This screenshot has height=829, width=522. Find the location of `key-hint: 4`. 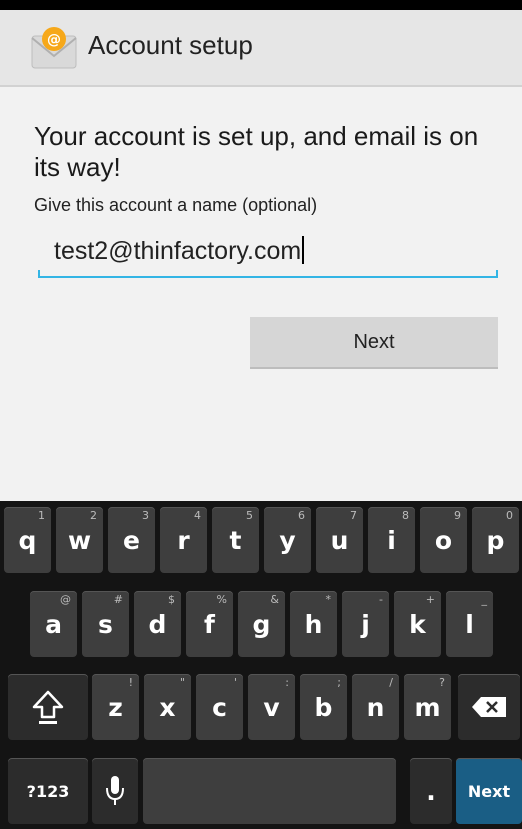

key-hint: 4 is located at coordinates (197, 515).